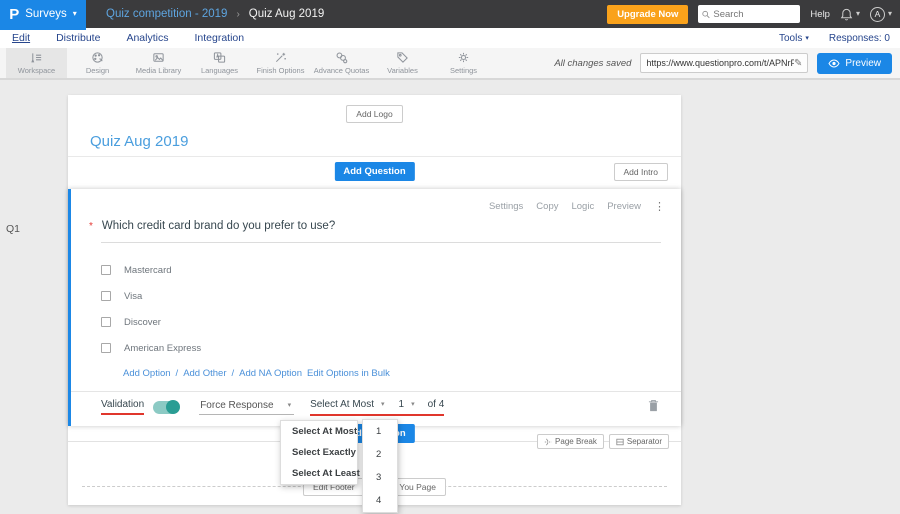 The image size is (900, 514). I want to click on tab-integration: Integration, so click(219, 38).